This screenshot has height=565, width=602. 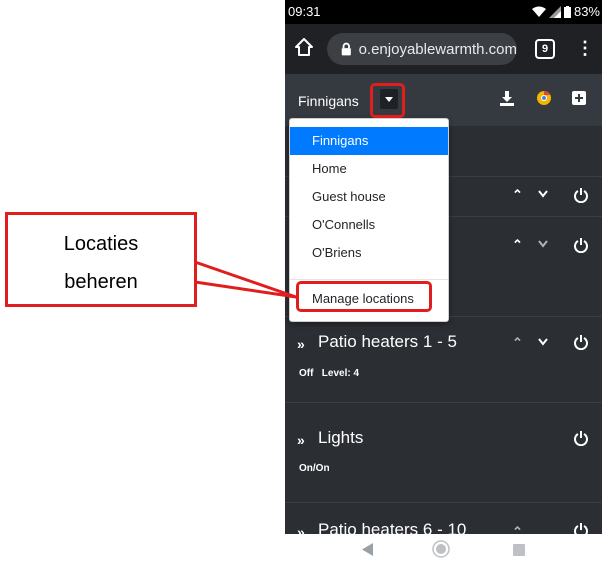 I want to click on callout-line2: beheren, so click(x=101, y=282).